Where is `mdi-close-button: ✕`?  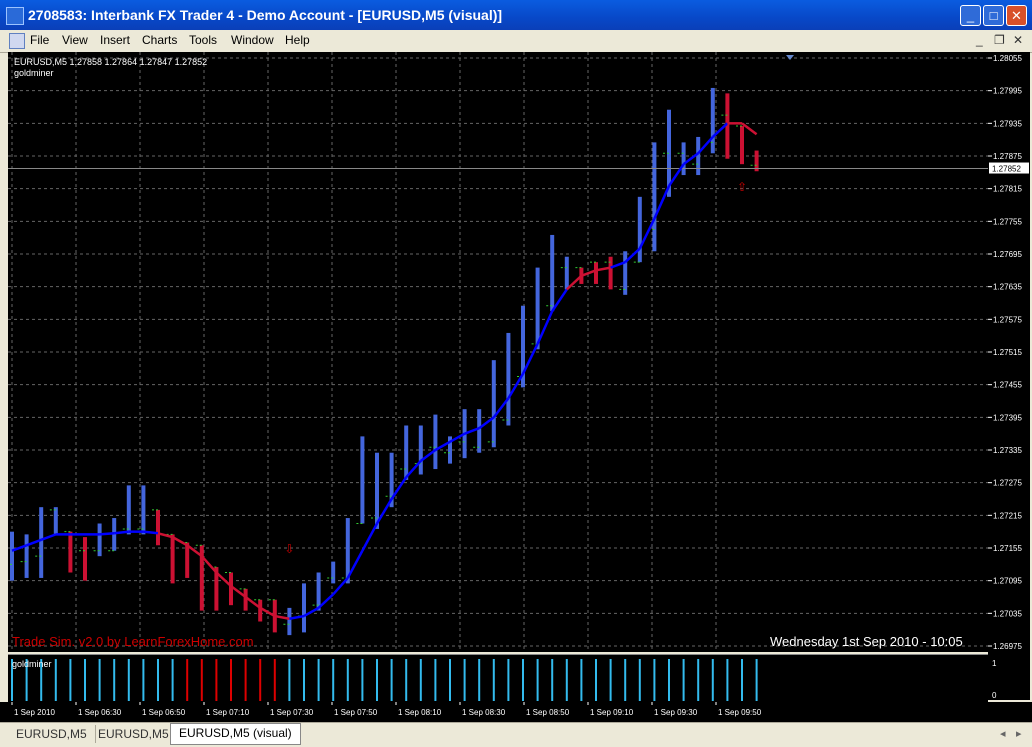 mdi-close-button: ✕ is located at coordinates (1018, 40).